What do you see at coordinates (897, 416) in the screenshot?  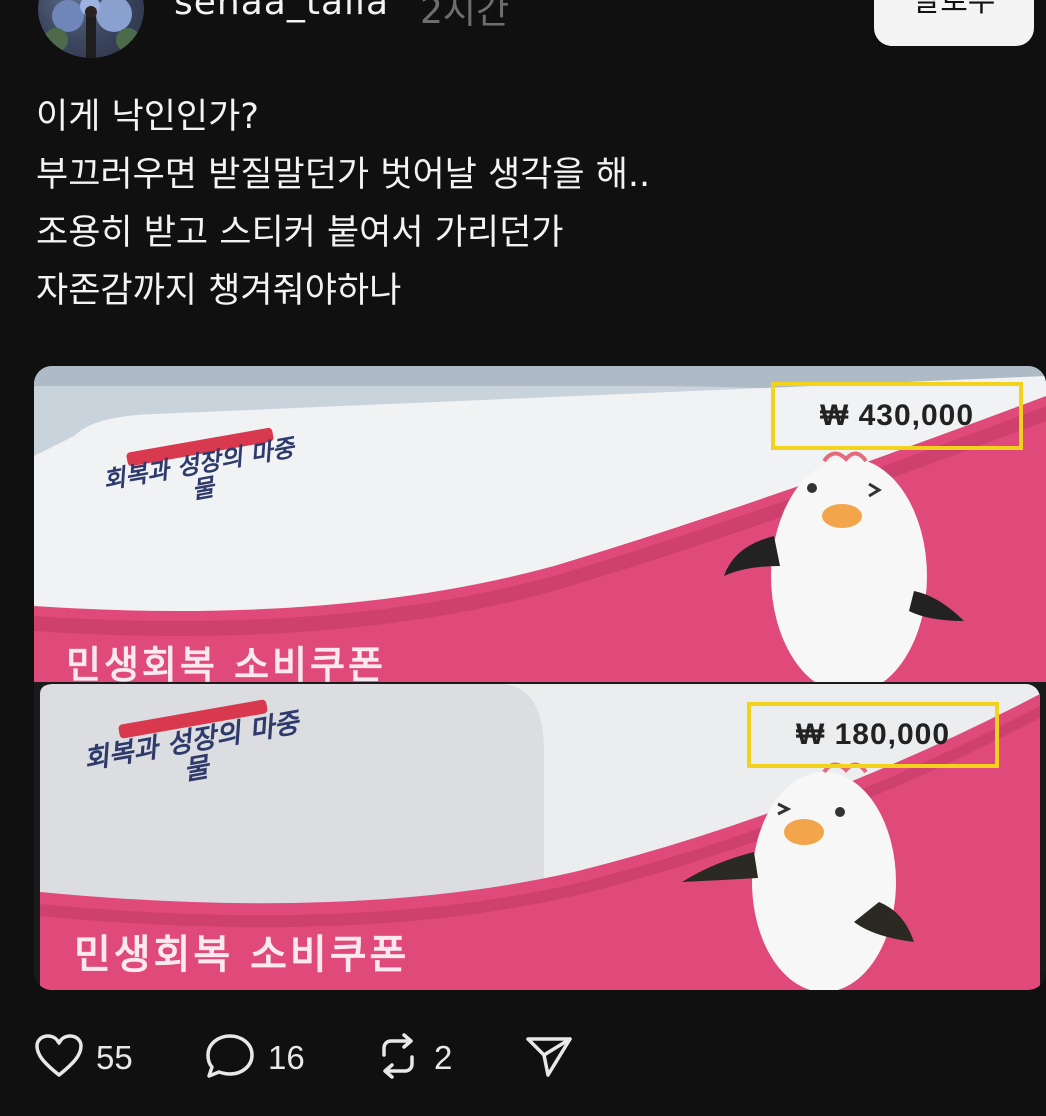 I see `price-highlight: ₩ 430,000` at bounding box center [897, 416].